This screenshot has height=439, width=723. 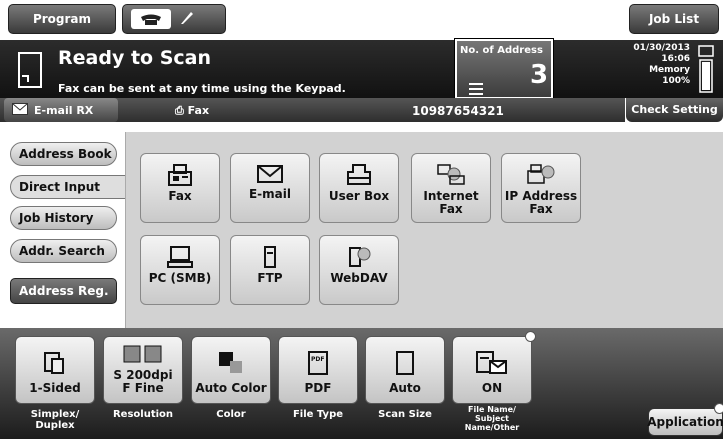 I want to click on simplex-label-1: Simplex/, so click(x=55, y=414).